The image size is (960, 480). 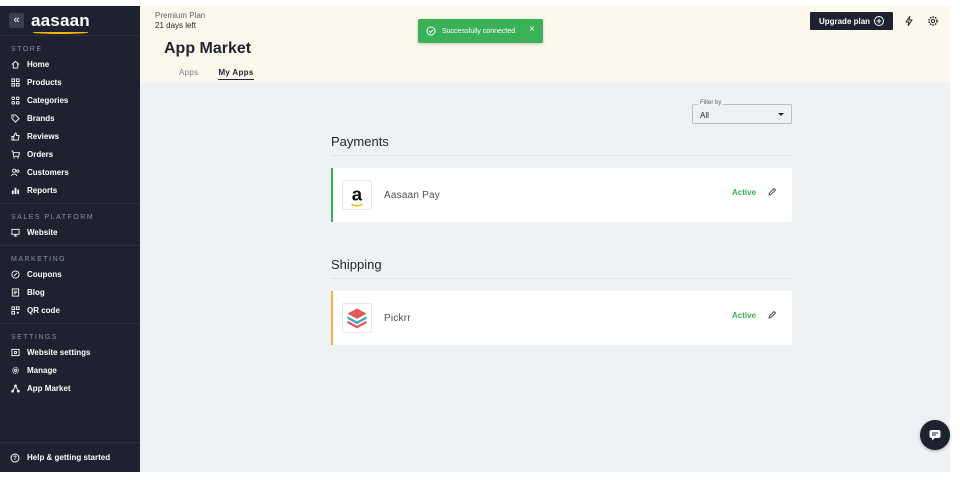 What do you see at coordinates (40, 154) in the screenshot?
I see `sidebar-item-label: Orders` at bounding box center [40, 154].